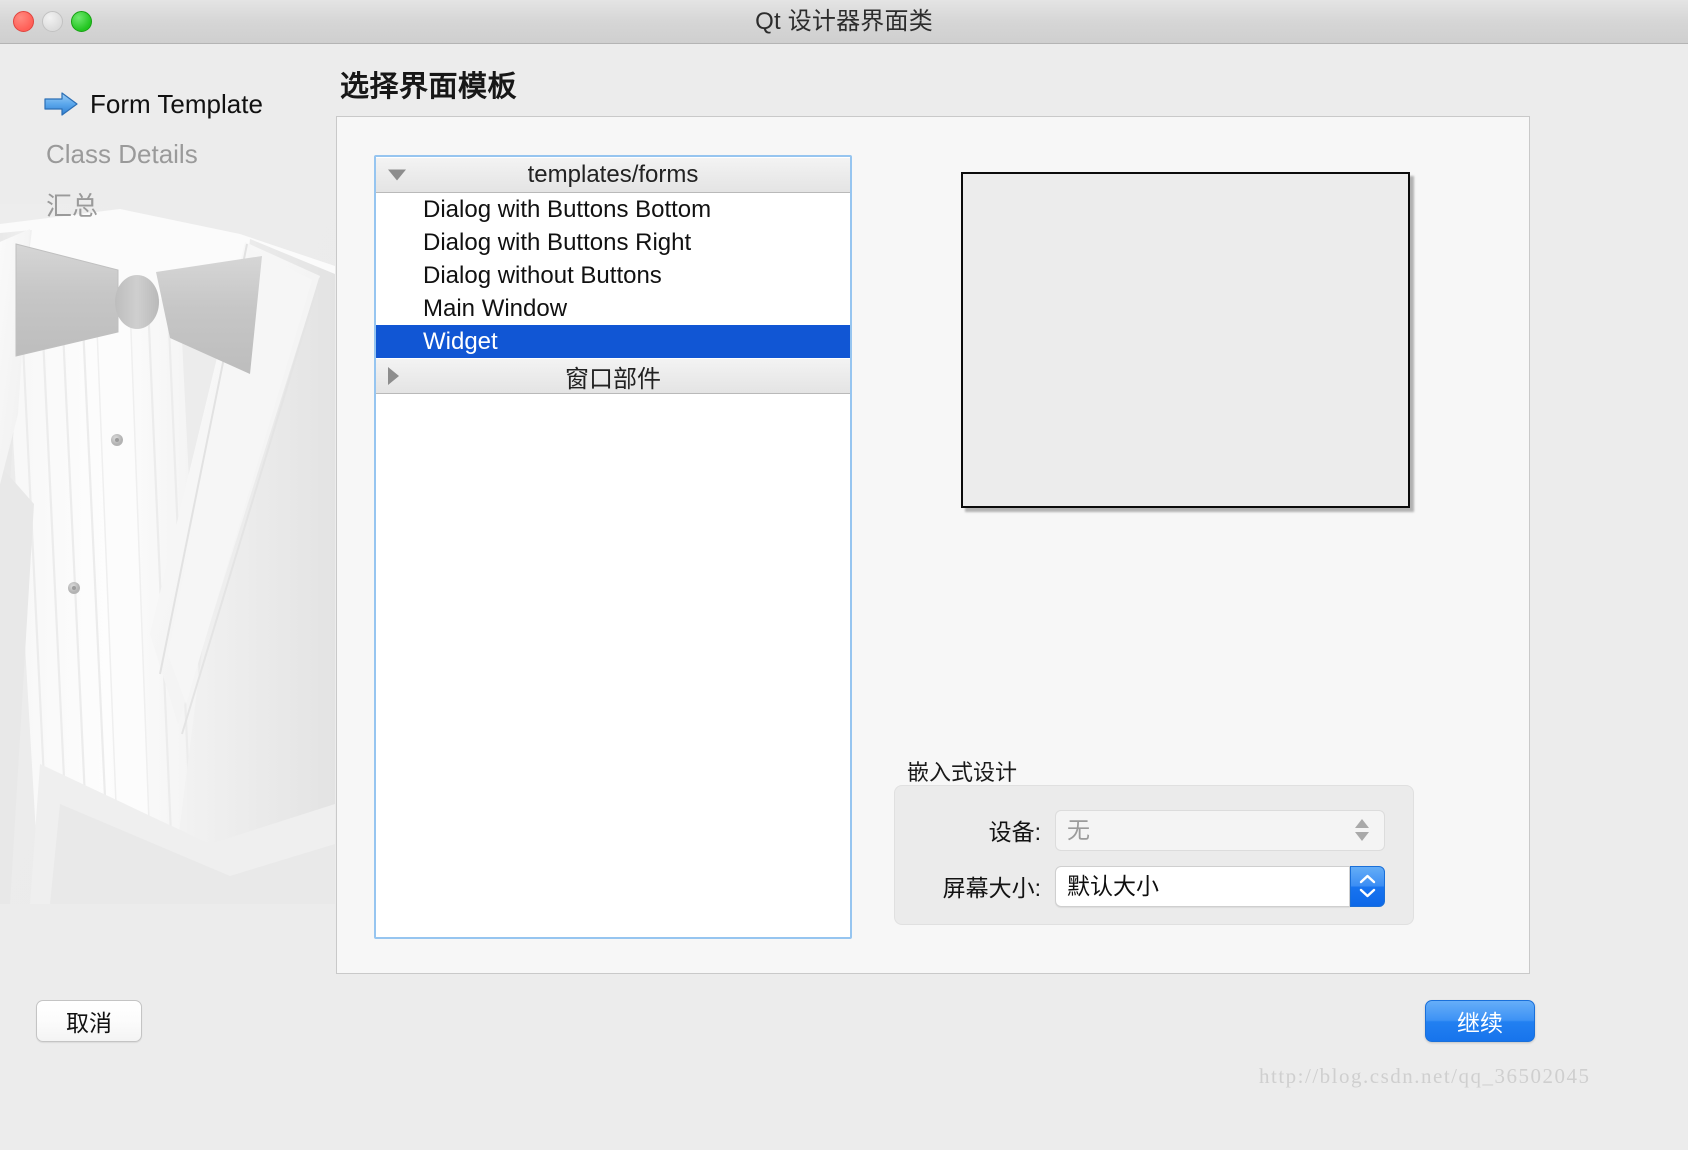 The width and height of the screenshot is (1688, 1150). What do you see at coordinates (1367, 886) in the screenshot?
I see `screen-size-stepper` at bounding box center [1367, 886].